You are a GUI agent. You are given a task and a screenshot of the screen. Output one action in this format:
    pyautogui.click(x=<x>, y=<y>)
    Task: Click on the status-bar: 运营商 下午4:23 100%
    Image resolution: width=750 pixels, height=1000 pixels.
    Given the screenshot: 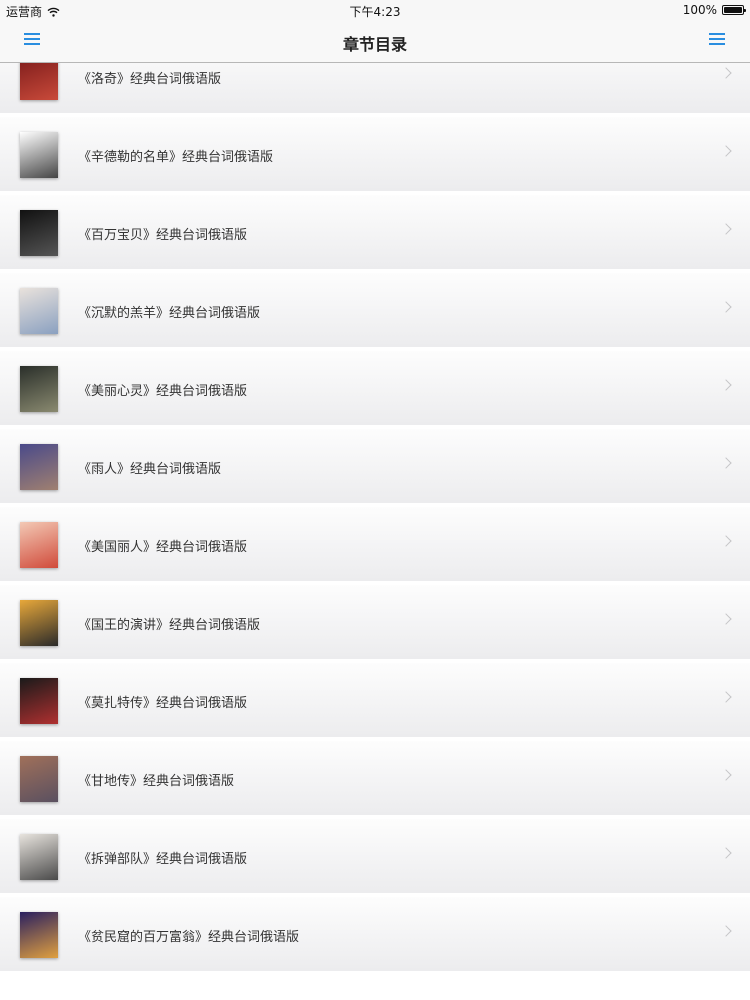 What is the action you would take?
    pyautogui.click(x=375, y=10)
    